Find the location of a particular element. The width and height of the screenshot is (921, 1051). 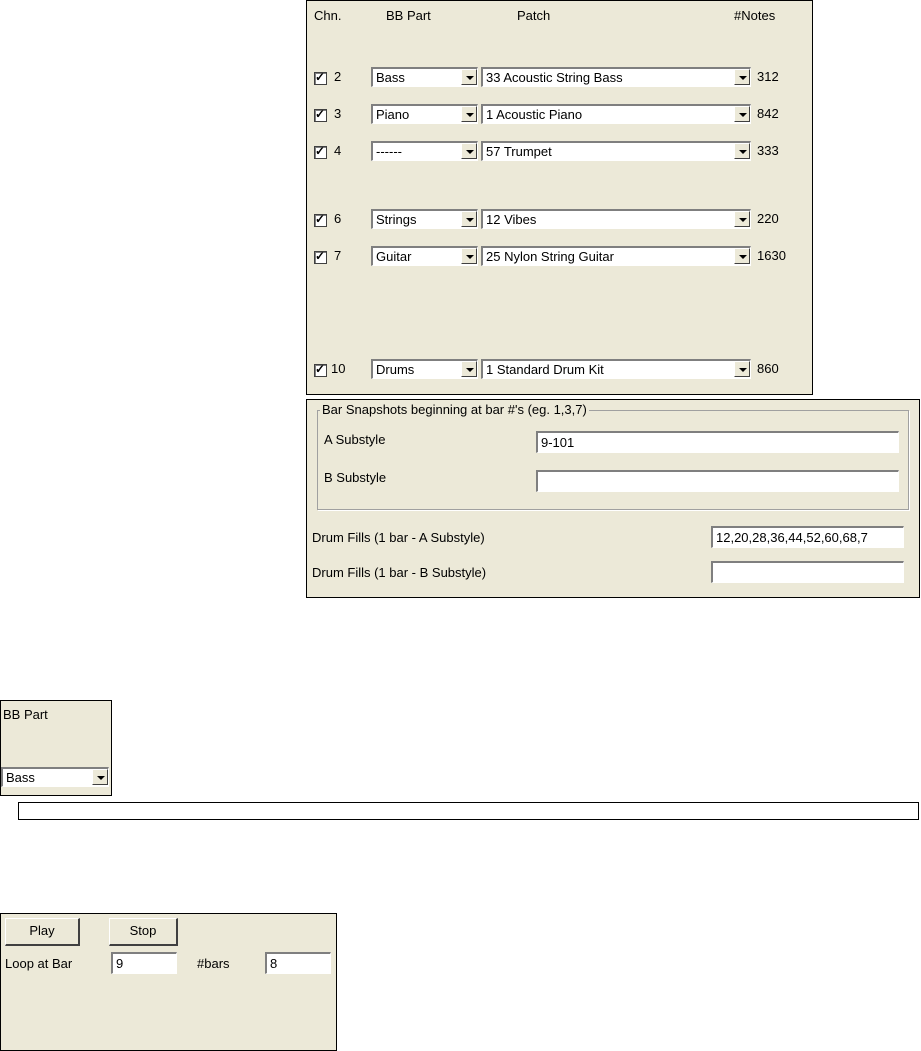

loop-at-bar-input: 9 is located at coordinates (144, 963).